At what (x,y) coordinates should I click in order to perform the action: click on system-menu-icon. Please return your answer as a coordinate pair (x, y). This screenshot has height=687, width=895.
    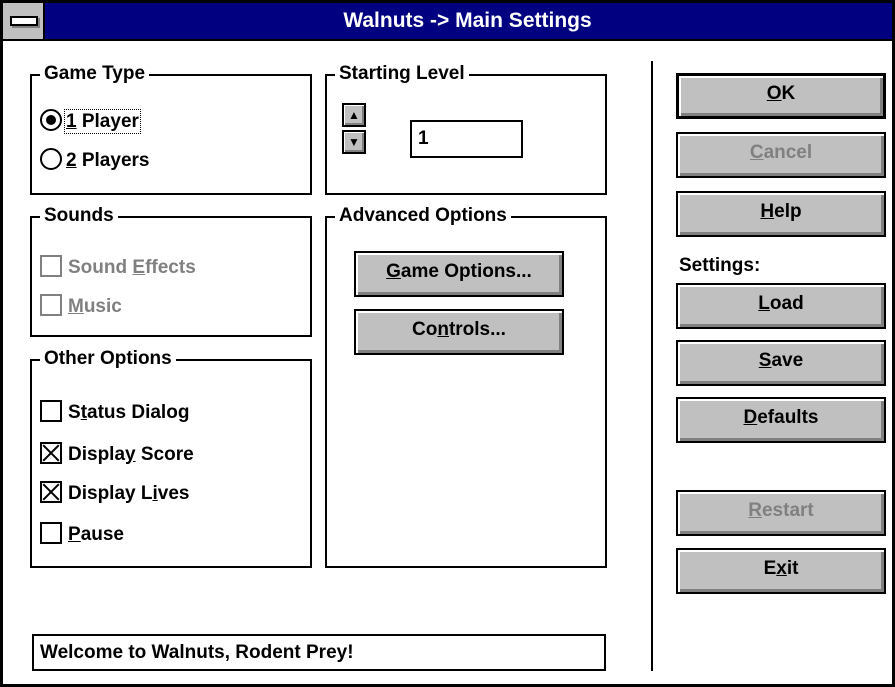
    Looking at the image, I should click on (24, 21).